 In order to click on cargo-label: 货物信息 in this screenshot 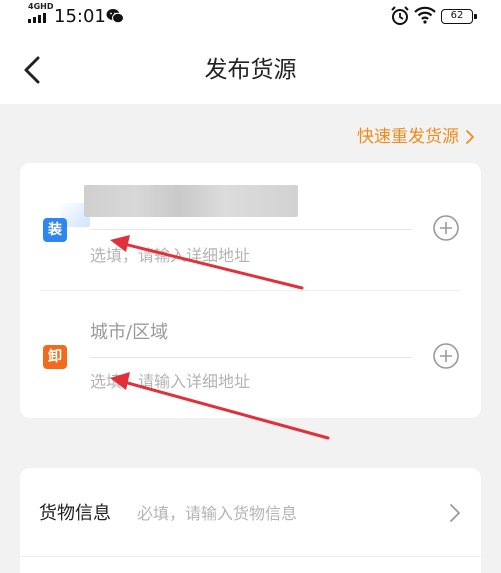, I will do `click(75, 513)`.